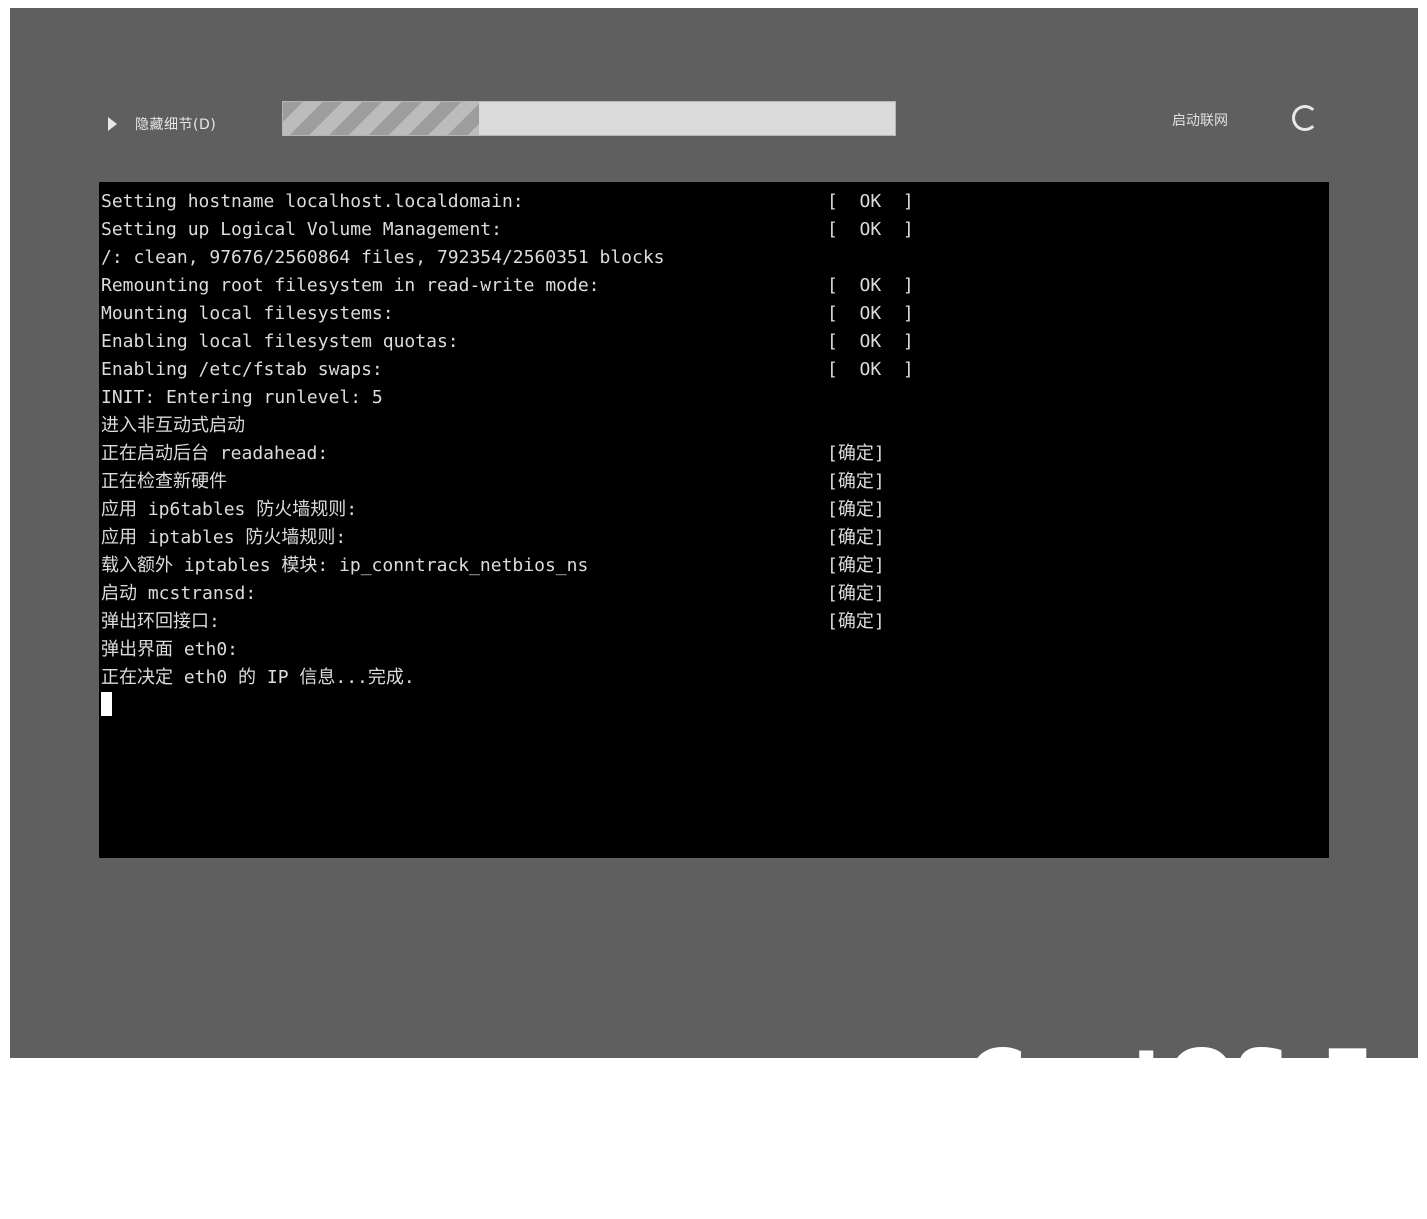 This screenshot has width=1427, height=1219. What do you see at coordinates (1305, 118) in the screenshot?
I see `loading-spinner-icon` at bounding box center [1305, 118].